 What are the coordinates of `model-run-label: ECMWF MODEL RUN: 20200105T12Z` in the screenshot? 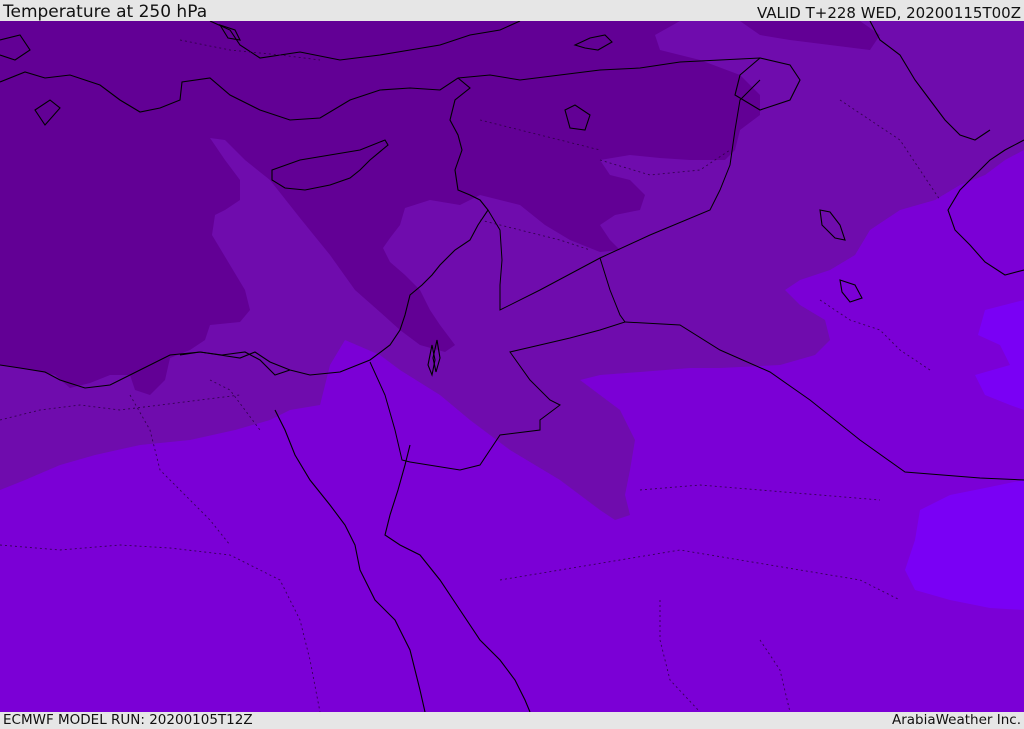 It's located at (128, 720).